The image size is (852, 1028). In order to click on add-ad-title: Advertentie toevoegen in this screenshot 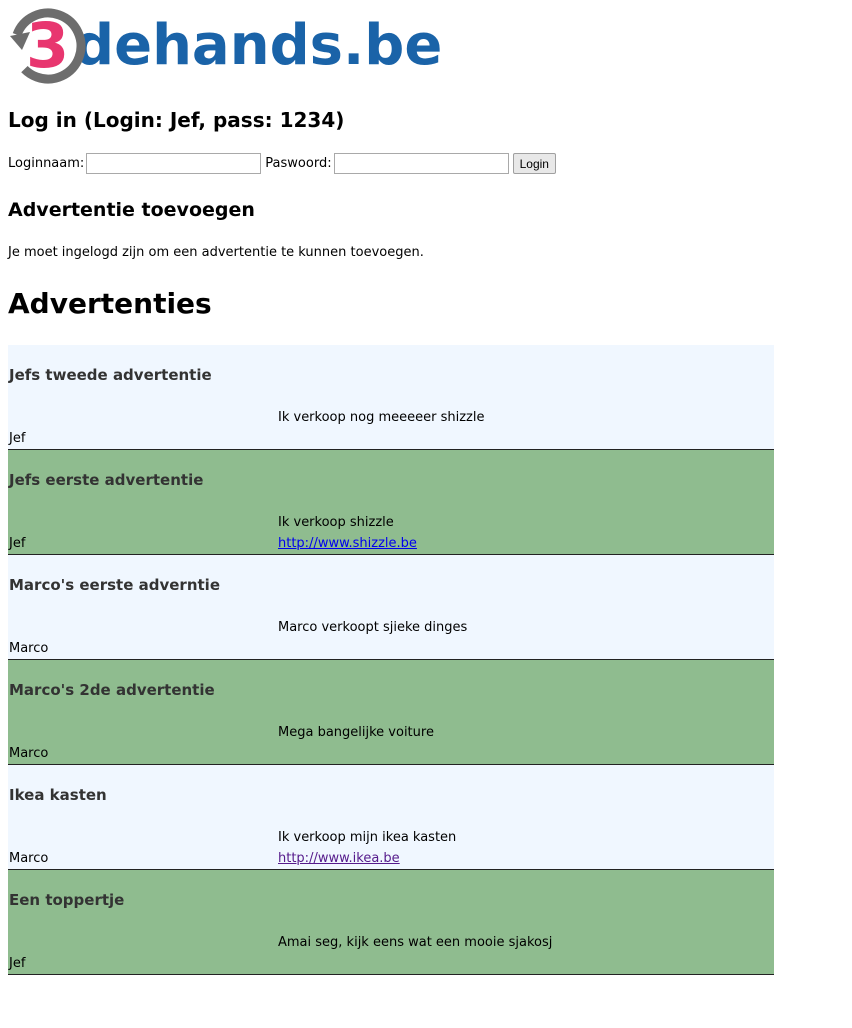, I will do `click(131, 210)`.